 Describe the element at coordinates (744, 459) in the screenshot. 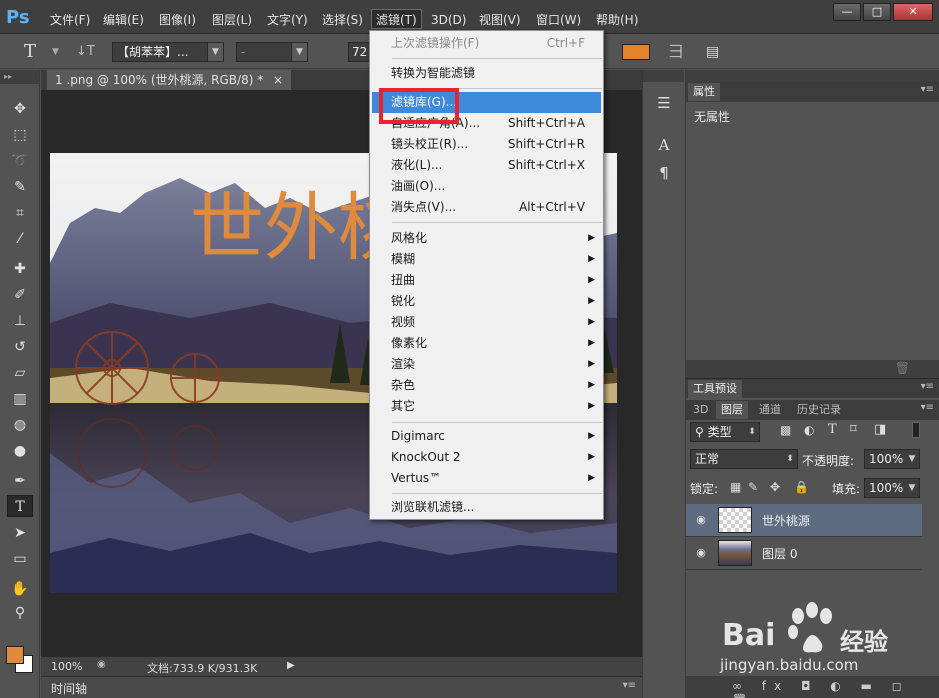

I see `blend-mode-select: 正常 ⬍` at that location.